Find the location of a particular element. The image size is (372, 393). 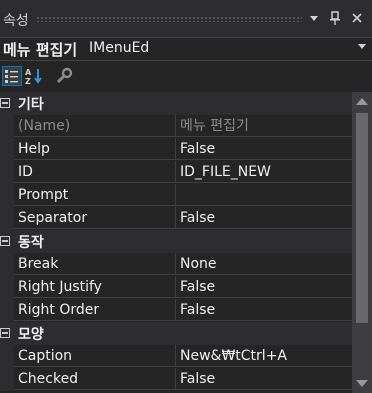

object-type: IMenuEd is located at coordinates (119, 48).